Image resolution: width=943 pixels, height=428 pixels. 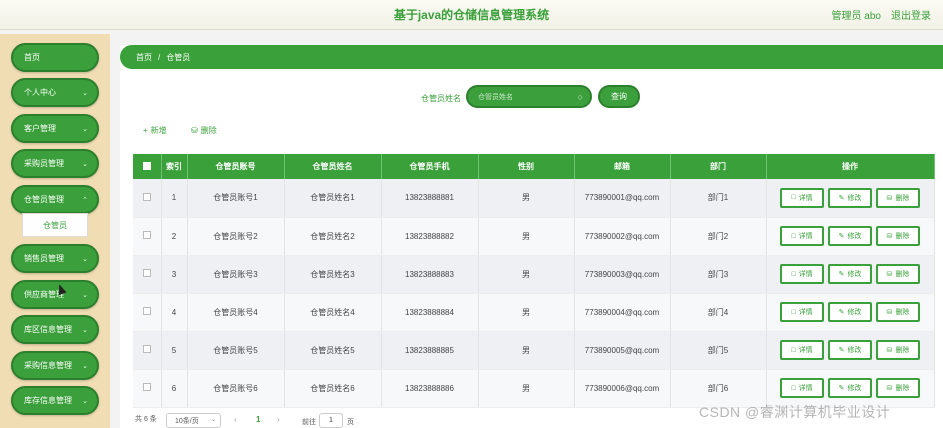 What do you see at coordinates (85, 200) in the screenshot?
I see `chevron-up-icon: ⌃` at bounding box center [85, 200].